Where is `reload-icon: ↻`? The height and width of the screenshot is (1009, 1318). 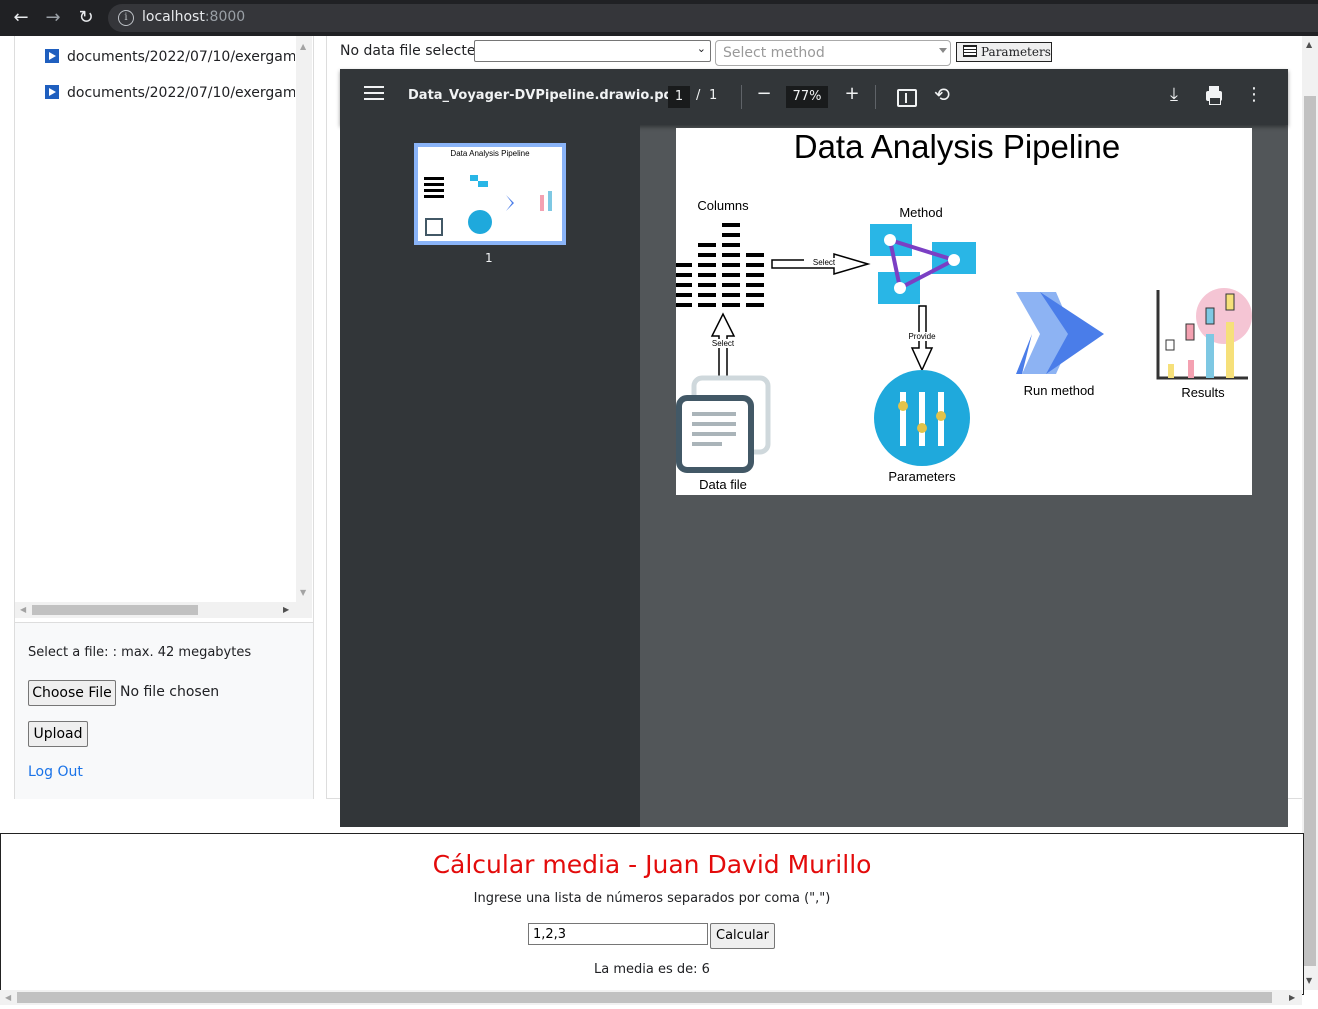
reload-icon: ↻ is located at coordinates (86, 18).